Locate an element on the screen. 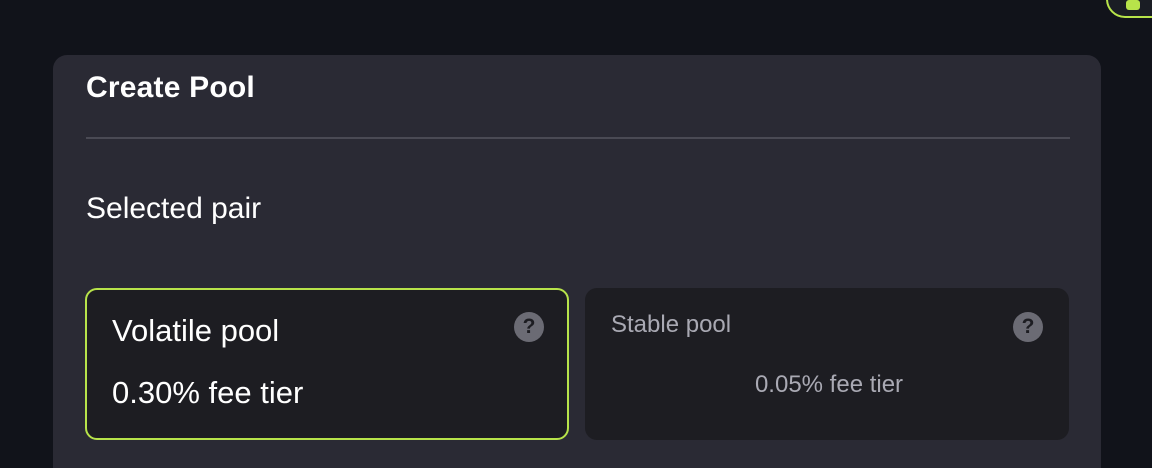 This screenshot has height=468, width=1152. volatile-pool-option: Volatile pool ? 0.30% fee tier is located at coordinates (327, 364).